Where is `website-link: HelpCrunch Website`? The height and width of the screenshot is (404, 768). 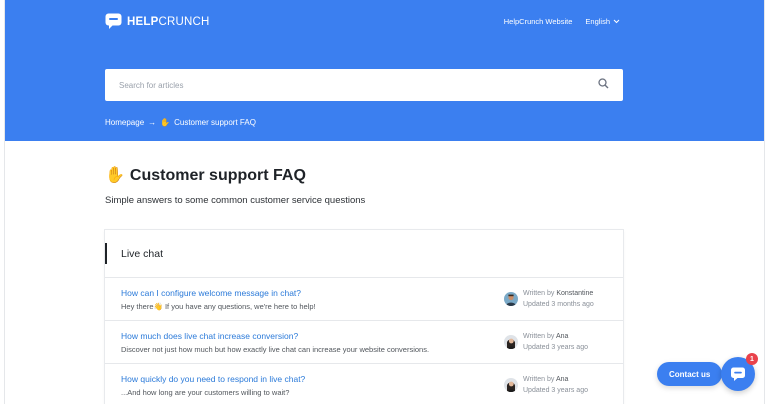
website-link: HelpCrunch Website is located at coordinates (538, 21).